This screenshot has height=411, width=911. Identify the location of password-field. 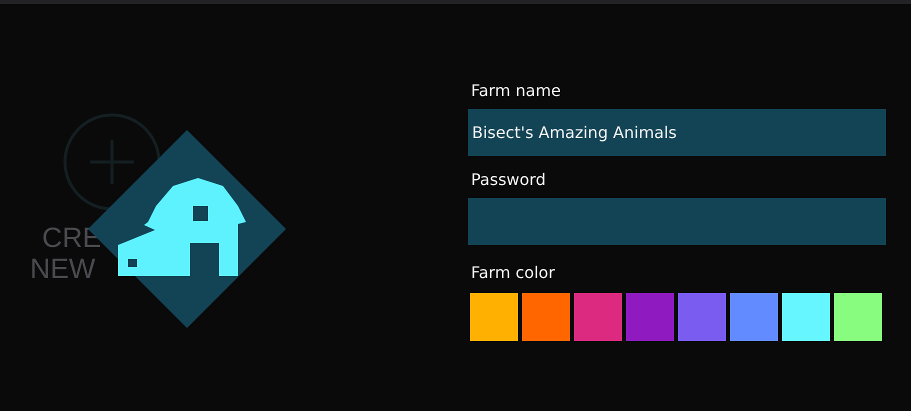
(677, 221).